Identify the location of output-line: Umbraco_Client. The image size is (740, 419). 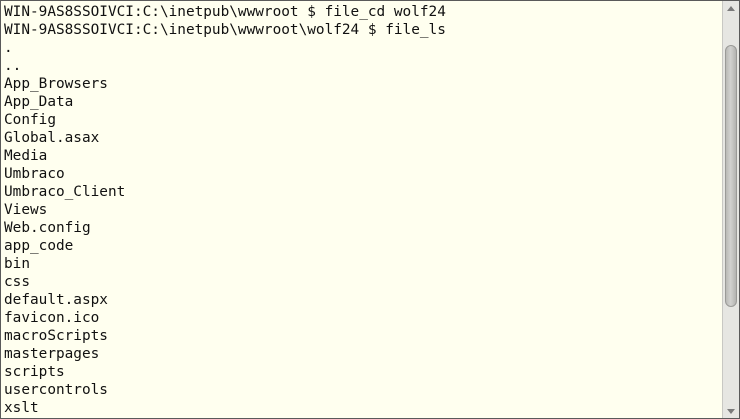
(65, 192).